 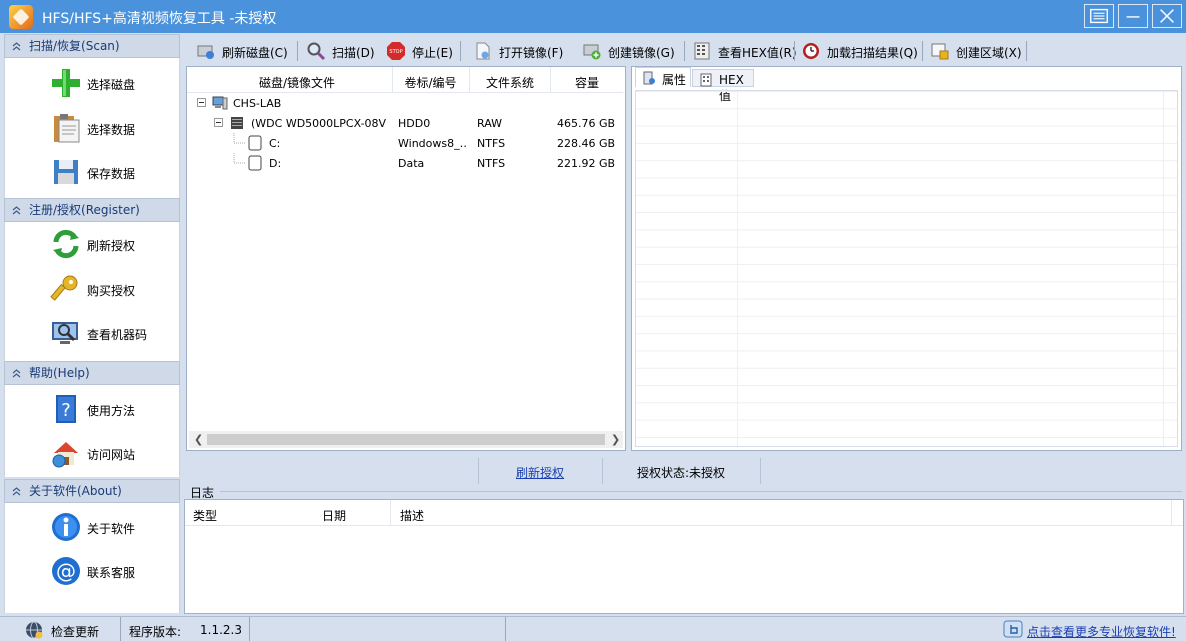 I want to click on tree-row-computer: CHS-LAB, so click(x=405, y=103).